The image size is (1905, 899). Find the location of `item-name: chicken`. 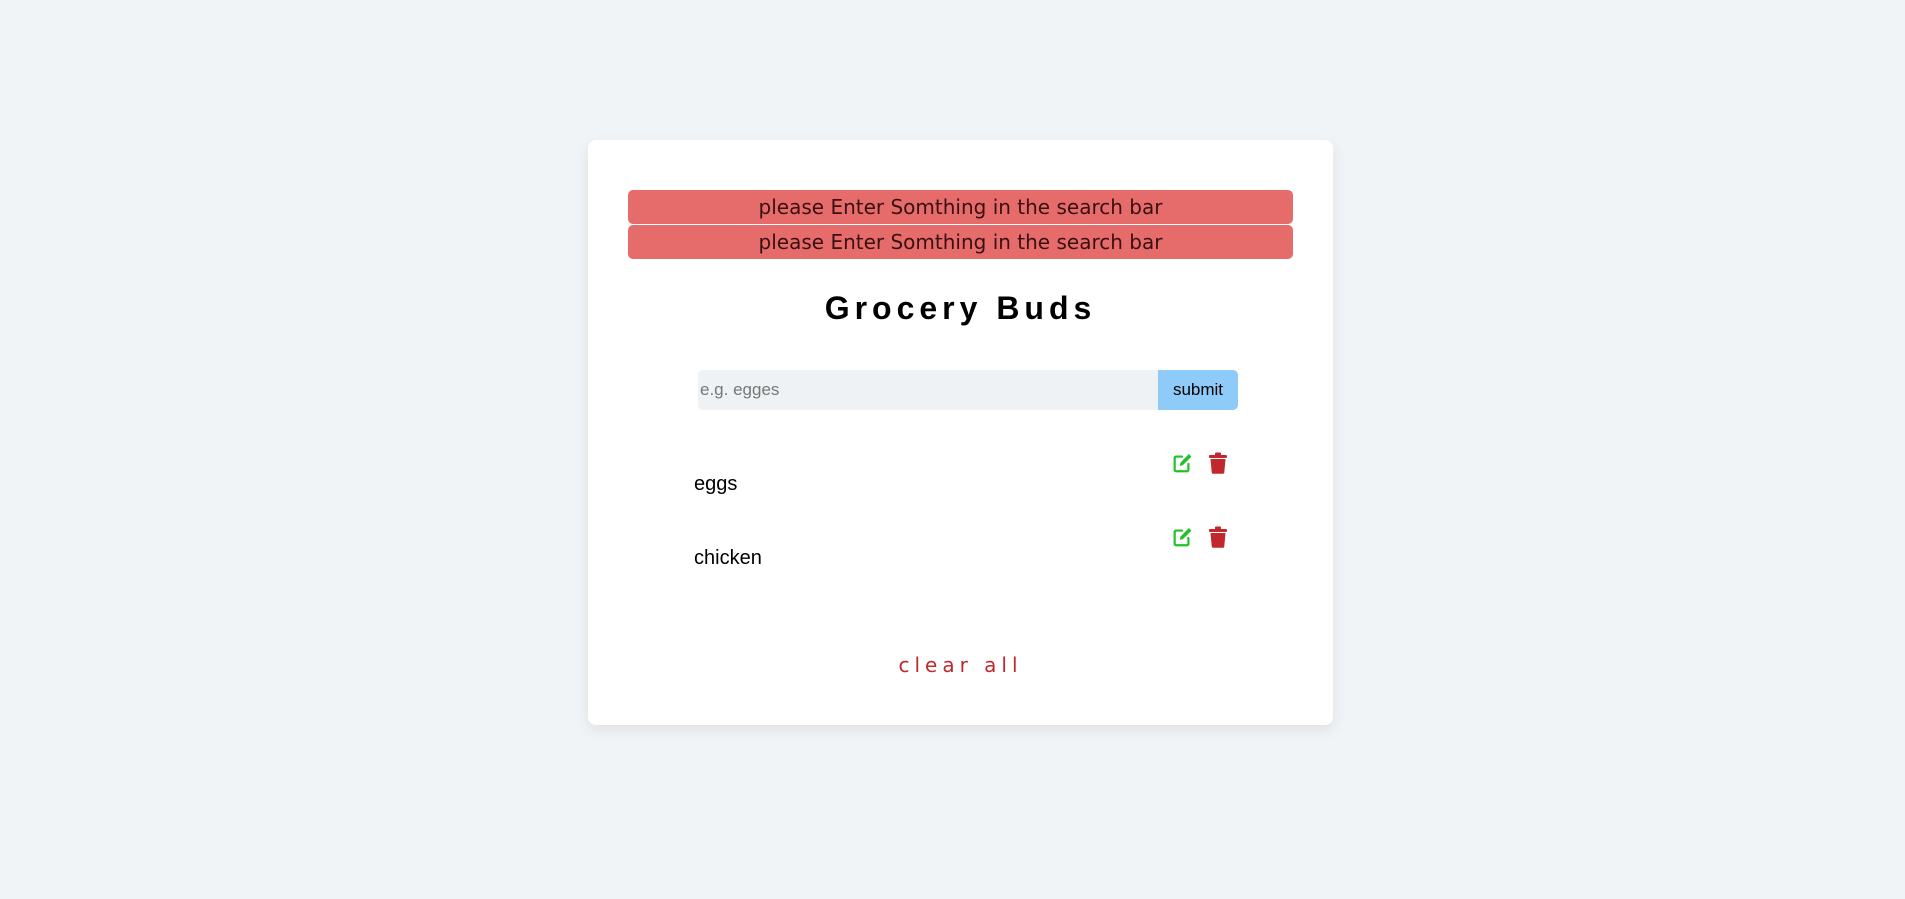

item-name: chicken is located at coordinates (728, 558).